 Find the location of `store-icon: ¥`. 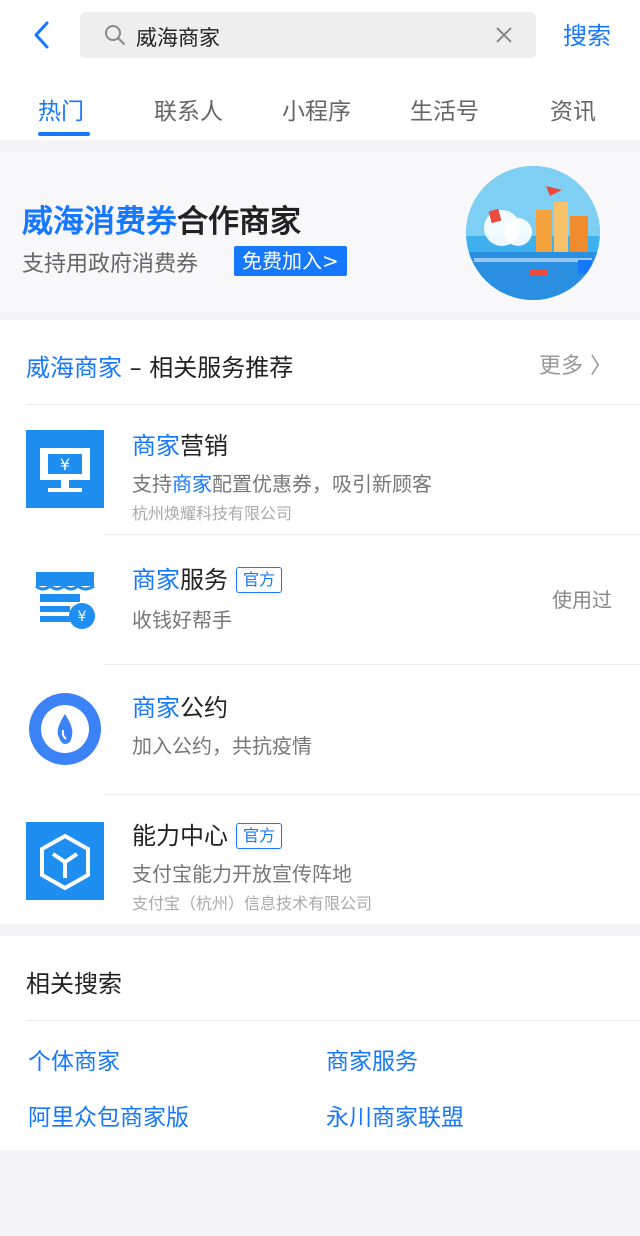

store-icon: ¥ is located at coordinates (65, 600).